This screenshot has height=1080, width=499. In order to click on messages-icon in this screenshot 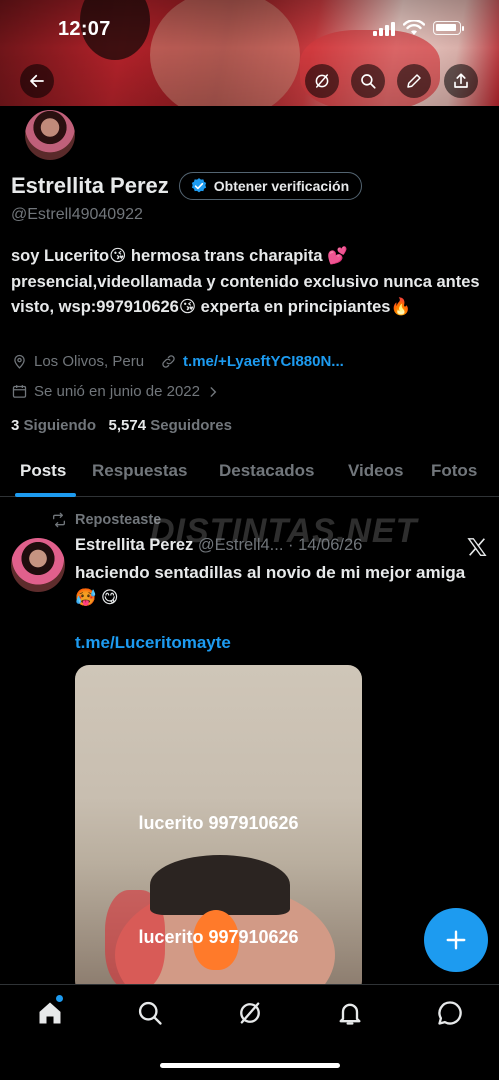, I will do `click(450, 1013)`.